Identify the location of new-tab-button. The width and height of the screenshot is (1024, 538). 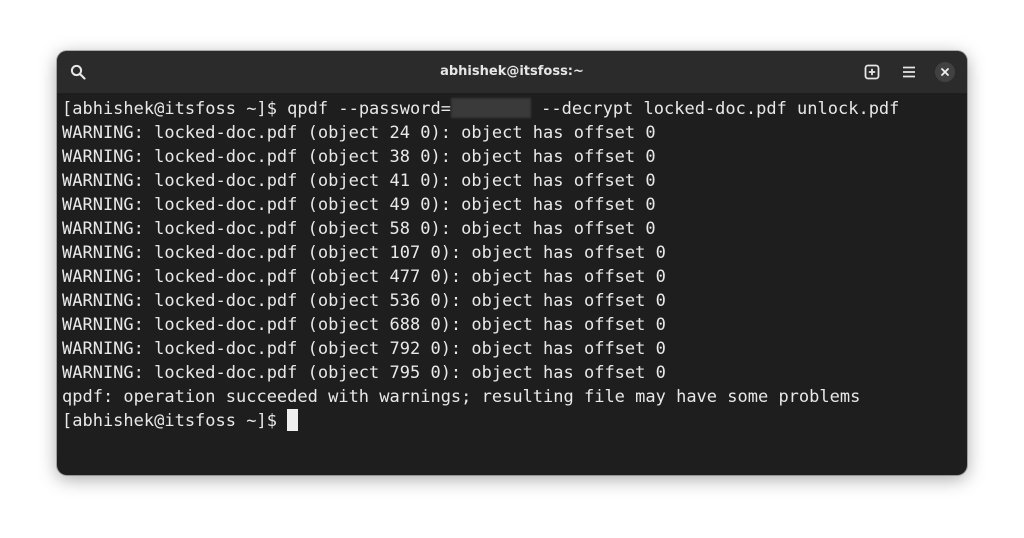
(872, 72).